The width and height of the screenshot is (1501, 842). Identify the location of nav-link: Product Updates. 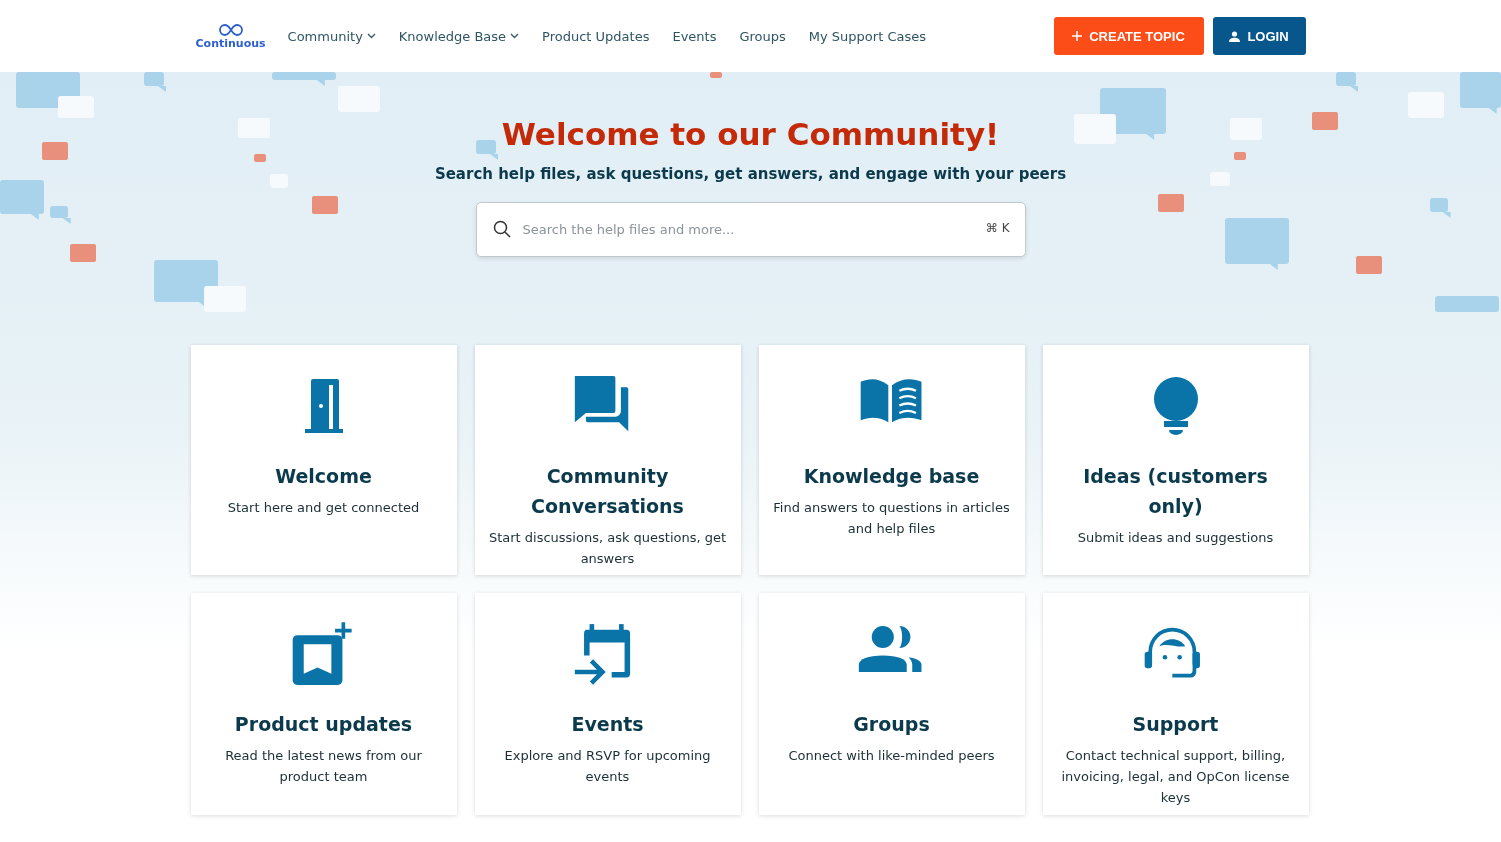
(596, 36).